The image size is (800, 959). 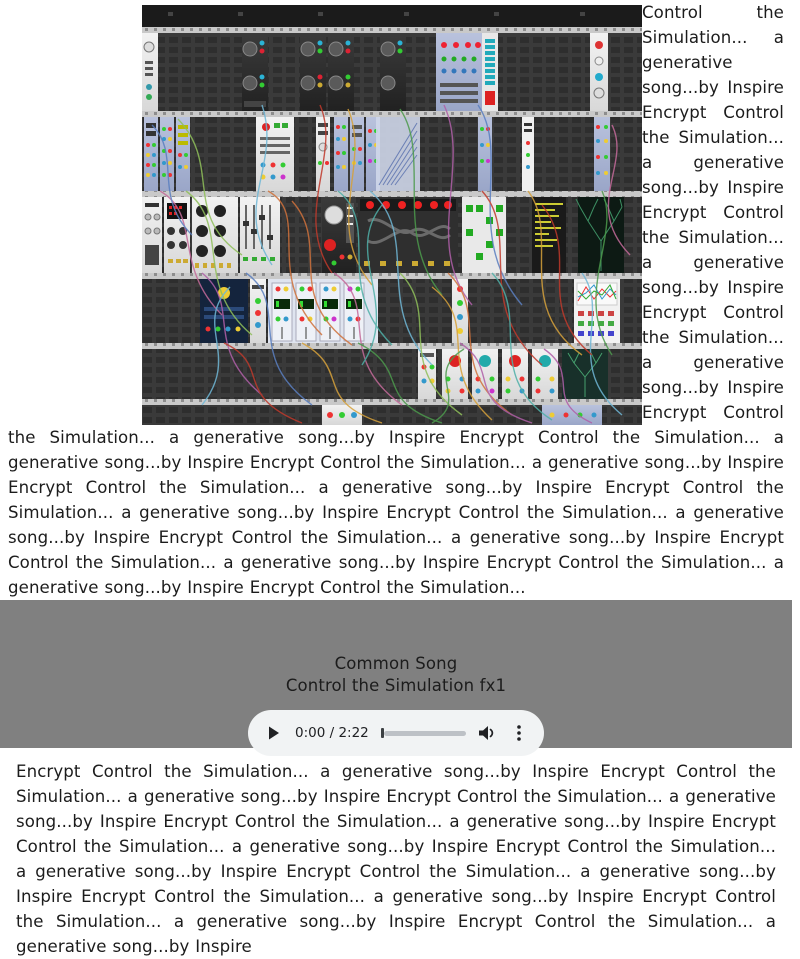 What do you see at coordinates (396, 663) in the screenshot?
I see `song-title: Common Song` at bounding box center [396, 663].